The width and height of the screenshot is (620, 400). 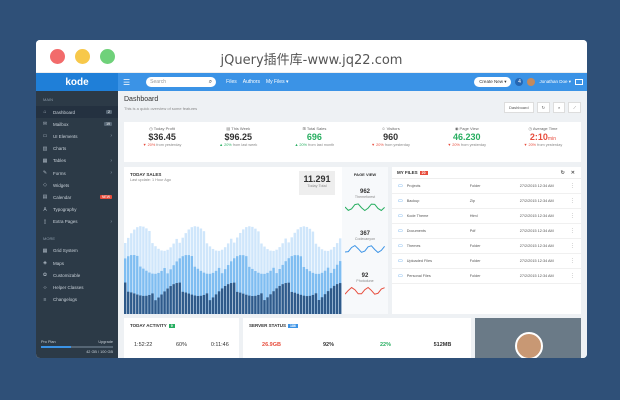 I want to click on sidebar-item-label: Changelogs, so click(x=65, y=300).